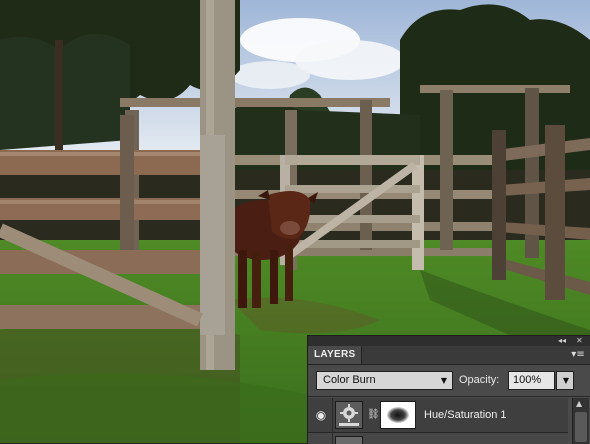 This screenshot has width=590, height=444. What do you see at coordinates (581, 427) in the screenshot?
I see `scroll-thumb` at bounding box center [581, 427].